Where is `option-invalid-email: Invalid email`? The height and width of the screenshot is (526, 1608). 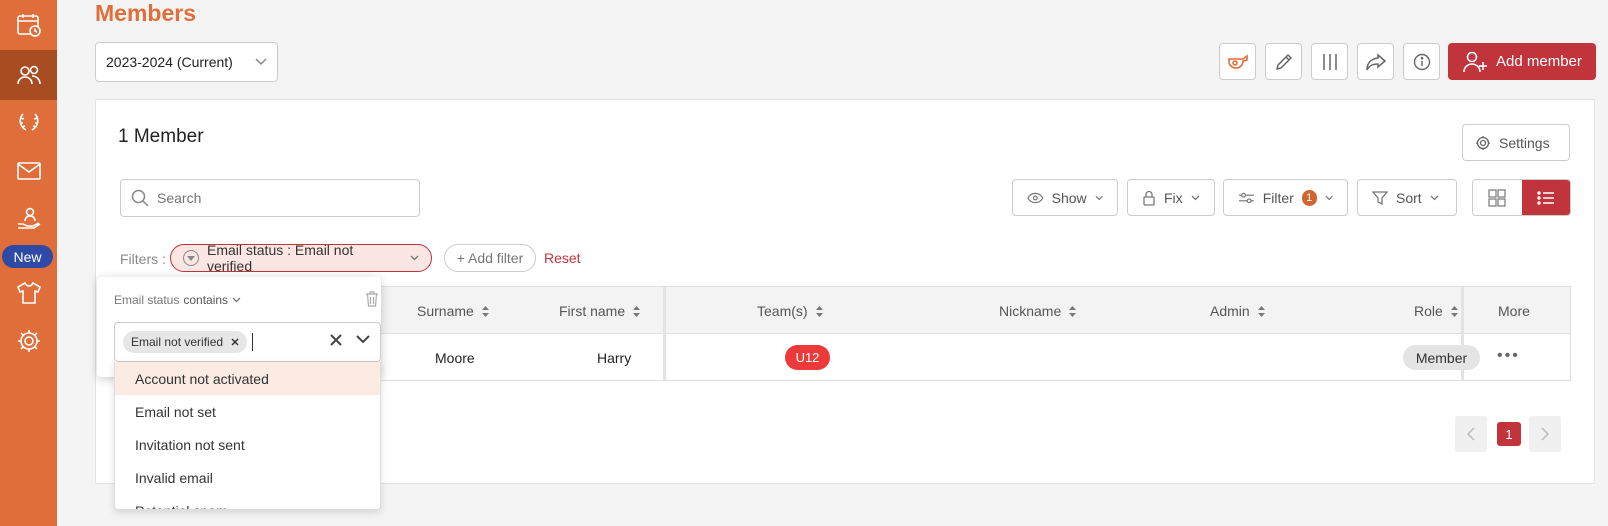 option-invalid-email: Invalid email is located at coordinates (247, 477).